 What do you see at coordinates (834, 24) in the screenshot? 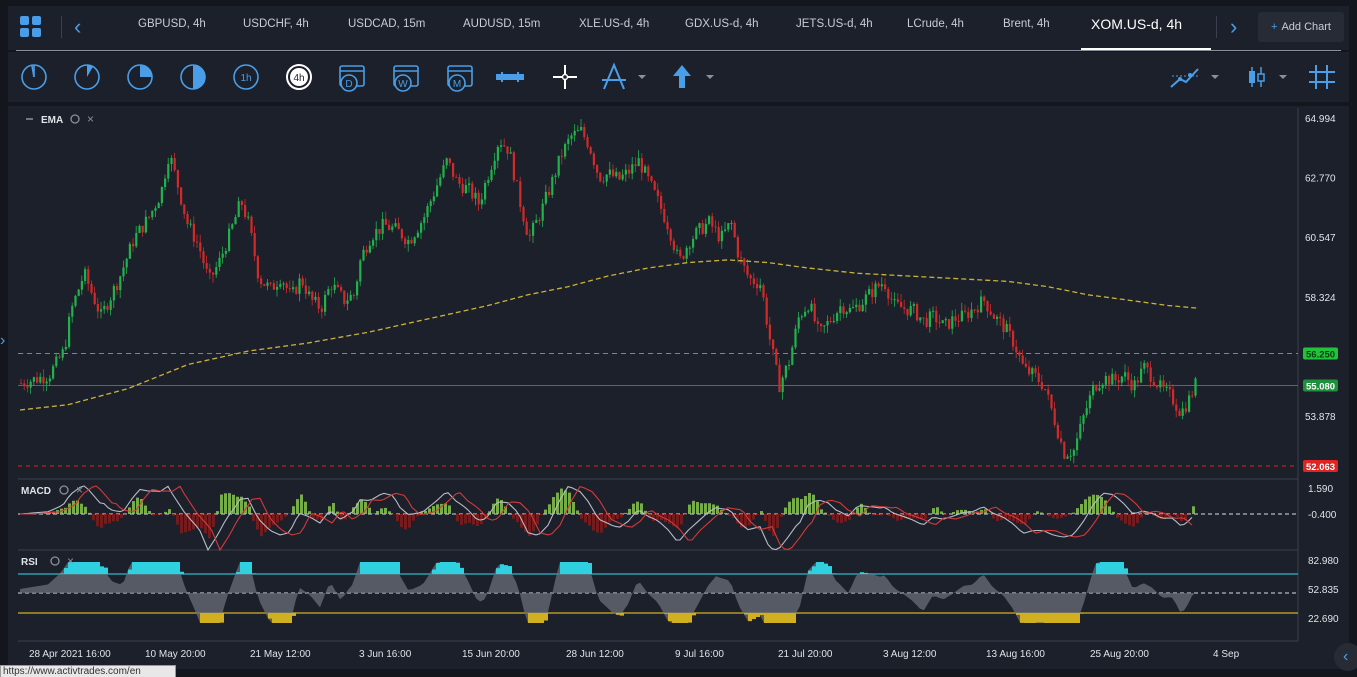
I see `tab-7: JETS.US-d, 4h` at bounding box center [834, 24].